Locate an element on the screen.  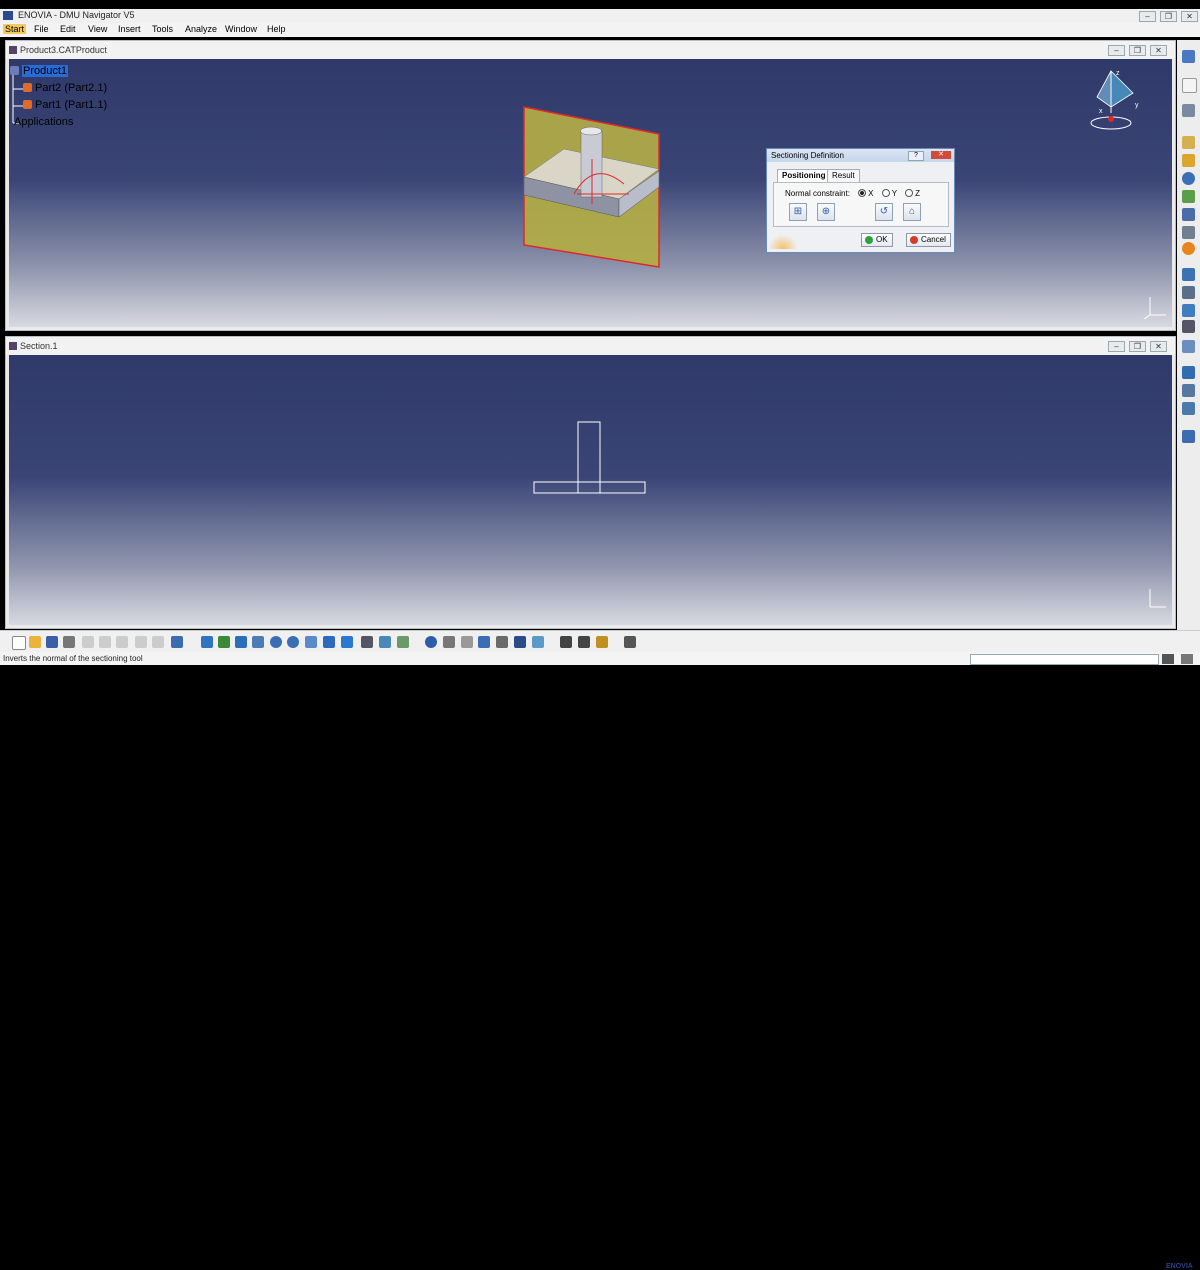
close-button: ✕ is located at coordinates (1189, 16).